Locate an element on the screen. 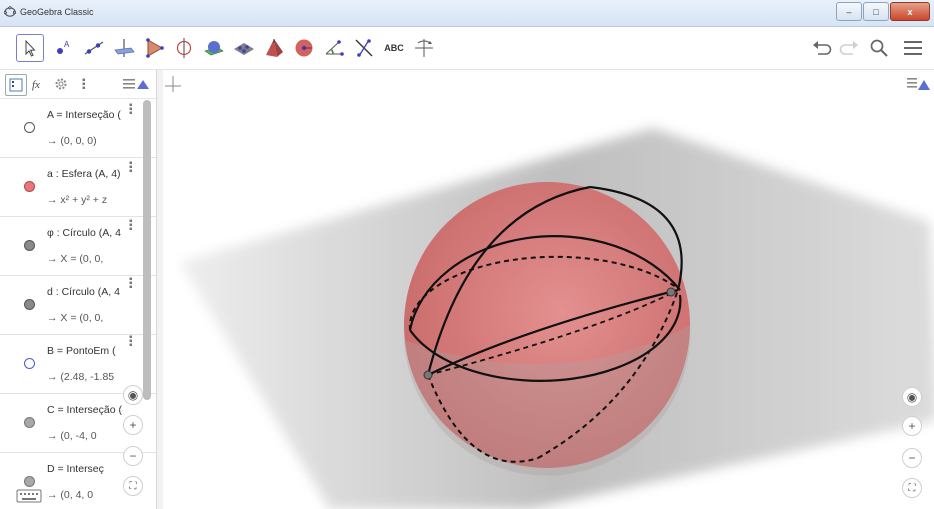  object-definition: a : Esfera (A, 4) is located at coordinates (84, 174).